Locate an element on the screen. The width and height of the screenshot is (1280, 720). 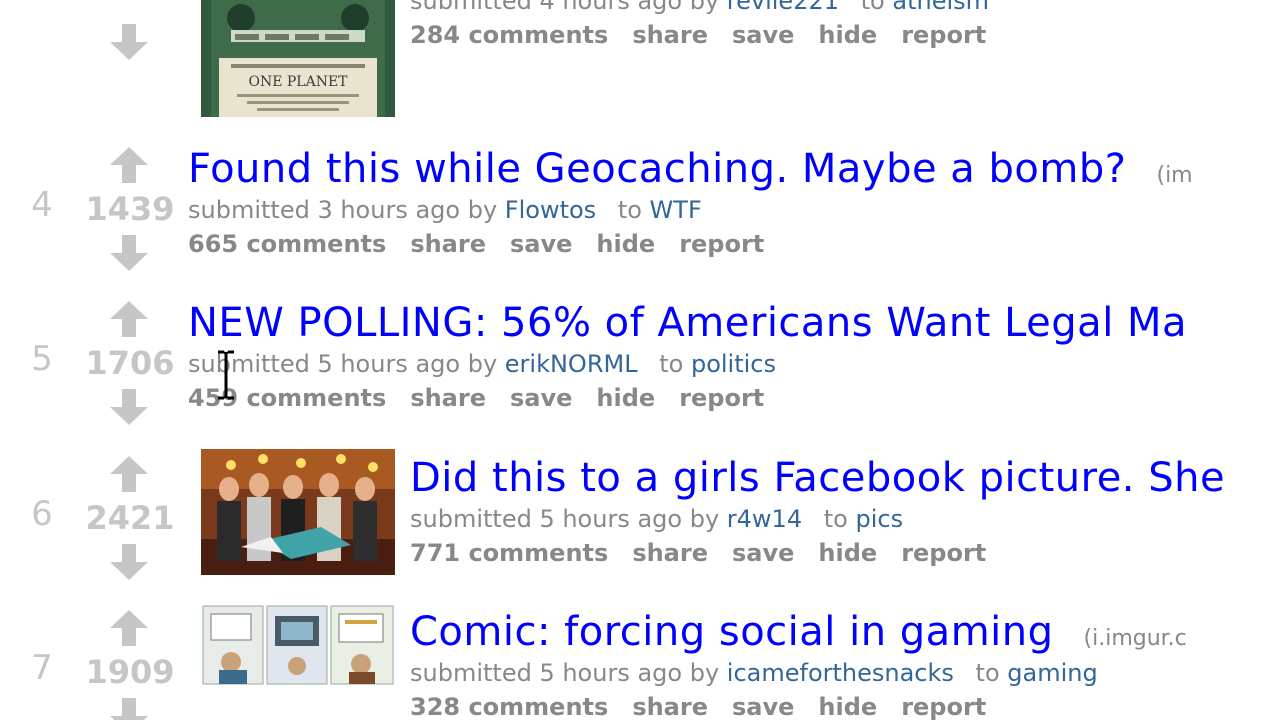
post-buttons: 771 comments share save hide report is located at coordinates (832, 553).